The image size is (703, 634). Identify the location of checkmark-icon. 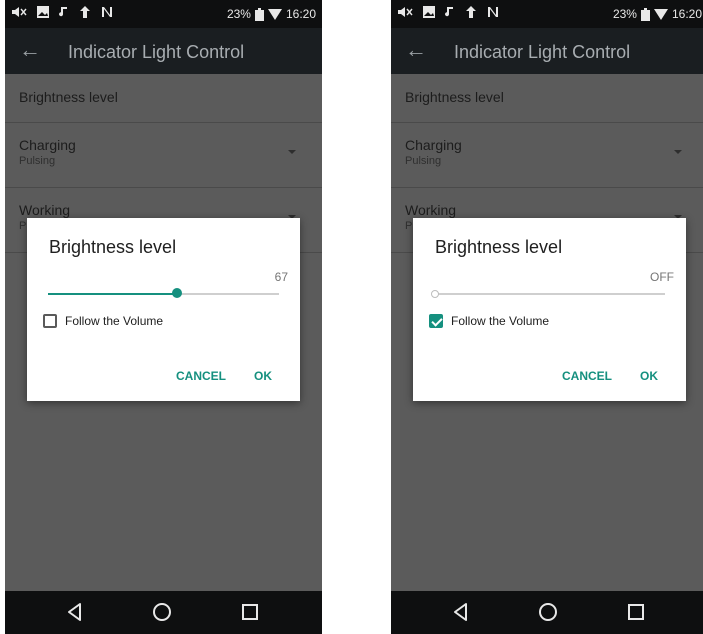
(437, 321).